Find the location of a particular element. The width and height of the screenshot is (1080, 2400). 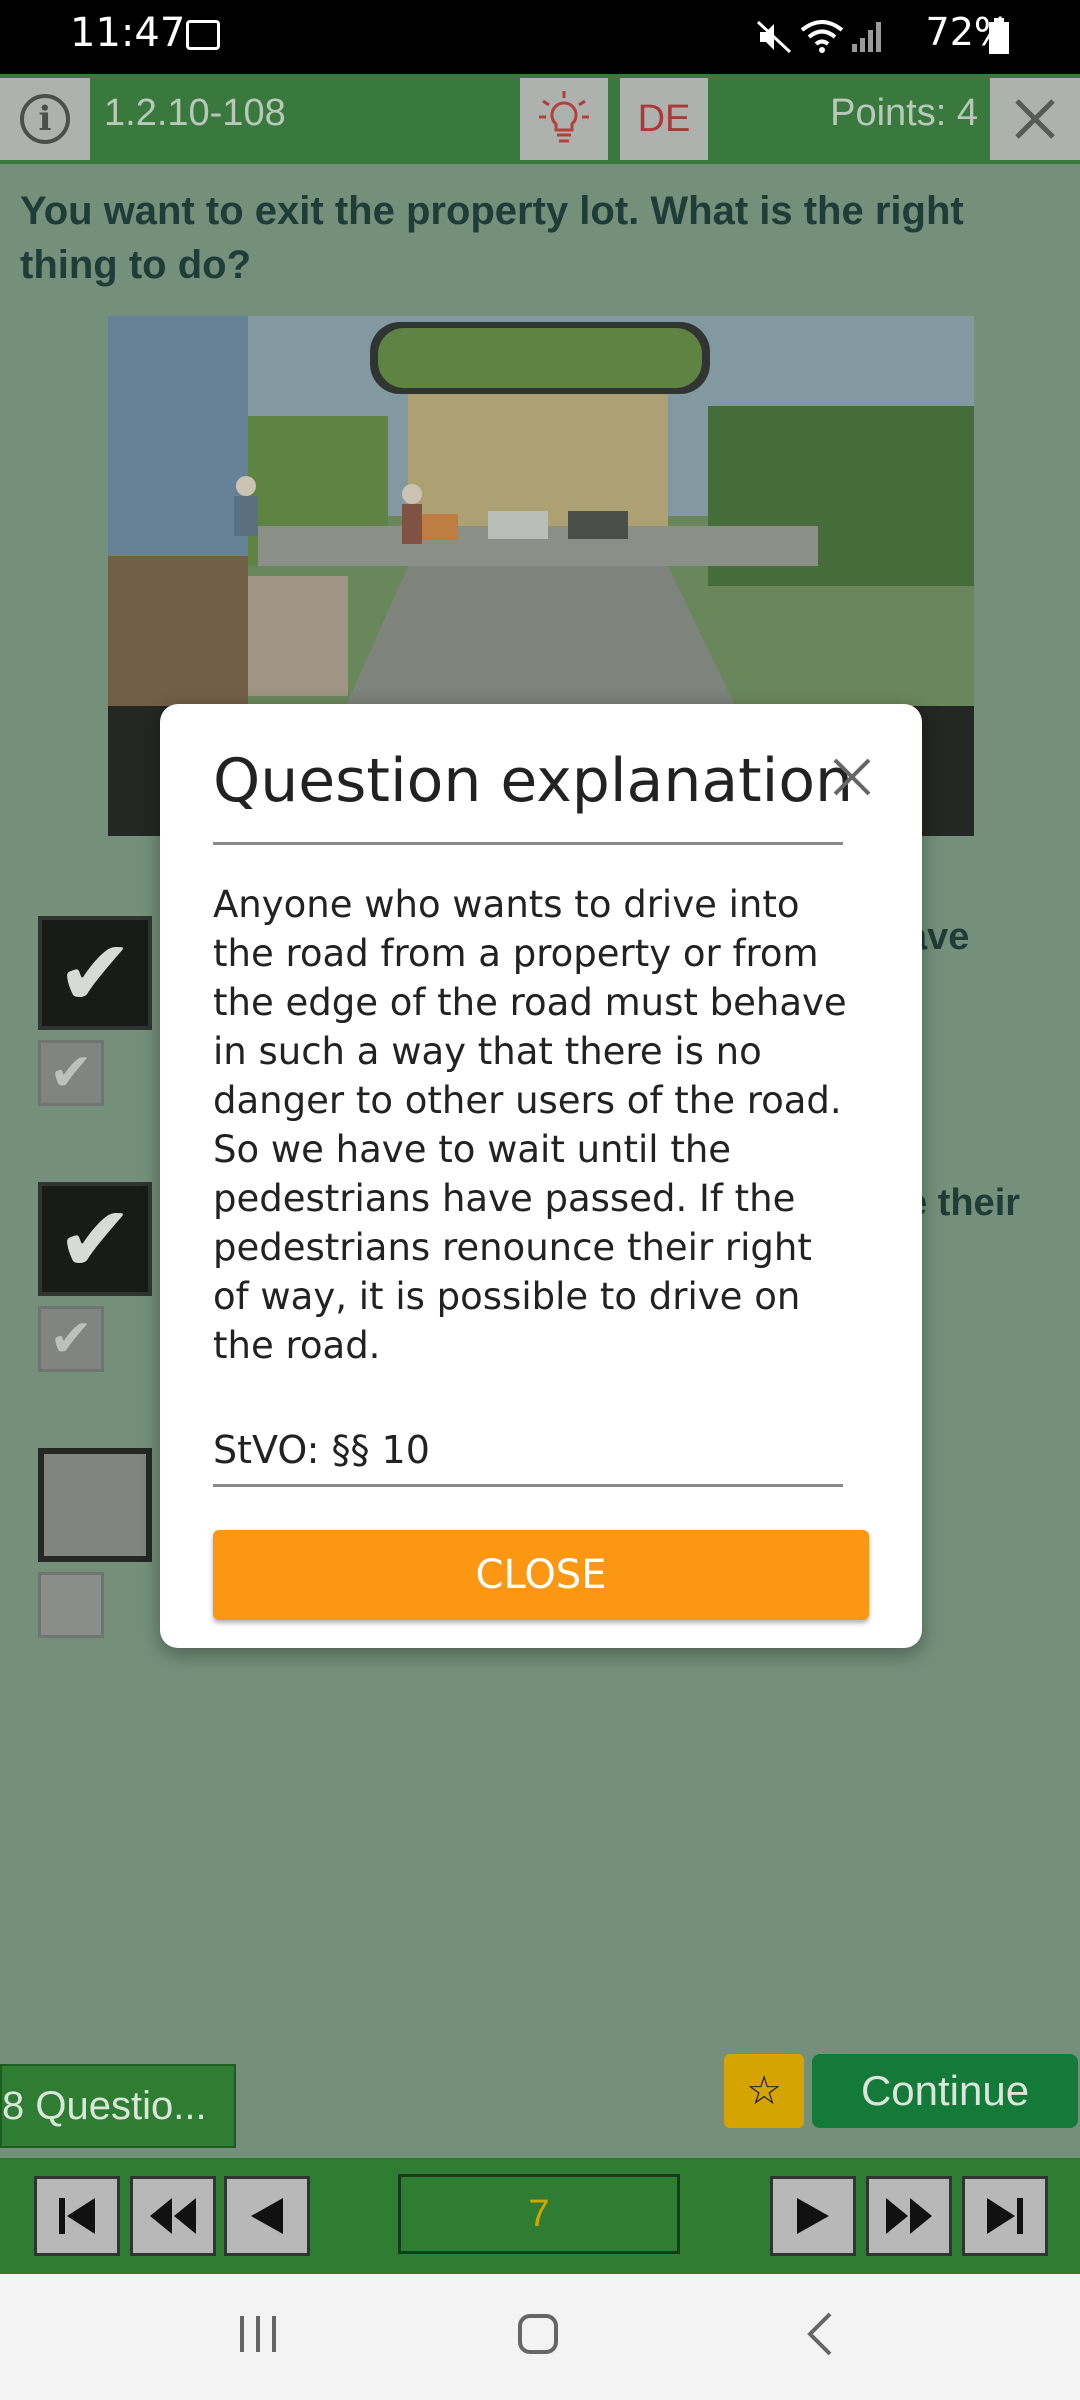

close-icon is located at coordinates (852, 777).